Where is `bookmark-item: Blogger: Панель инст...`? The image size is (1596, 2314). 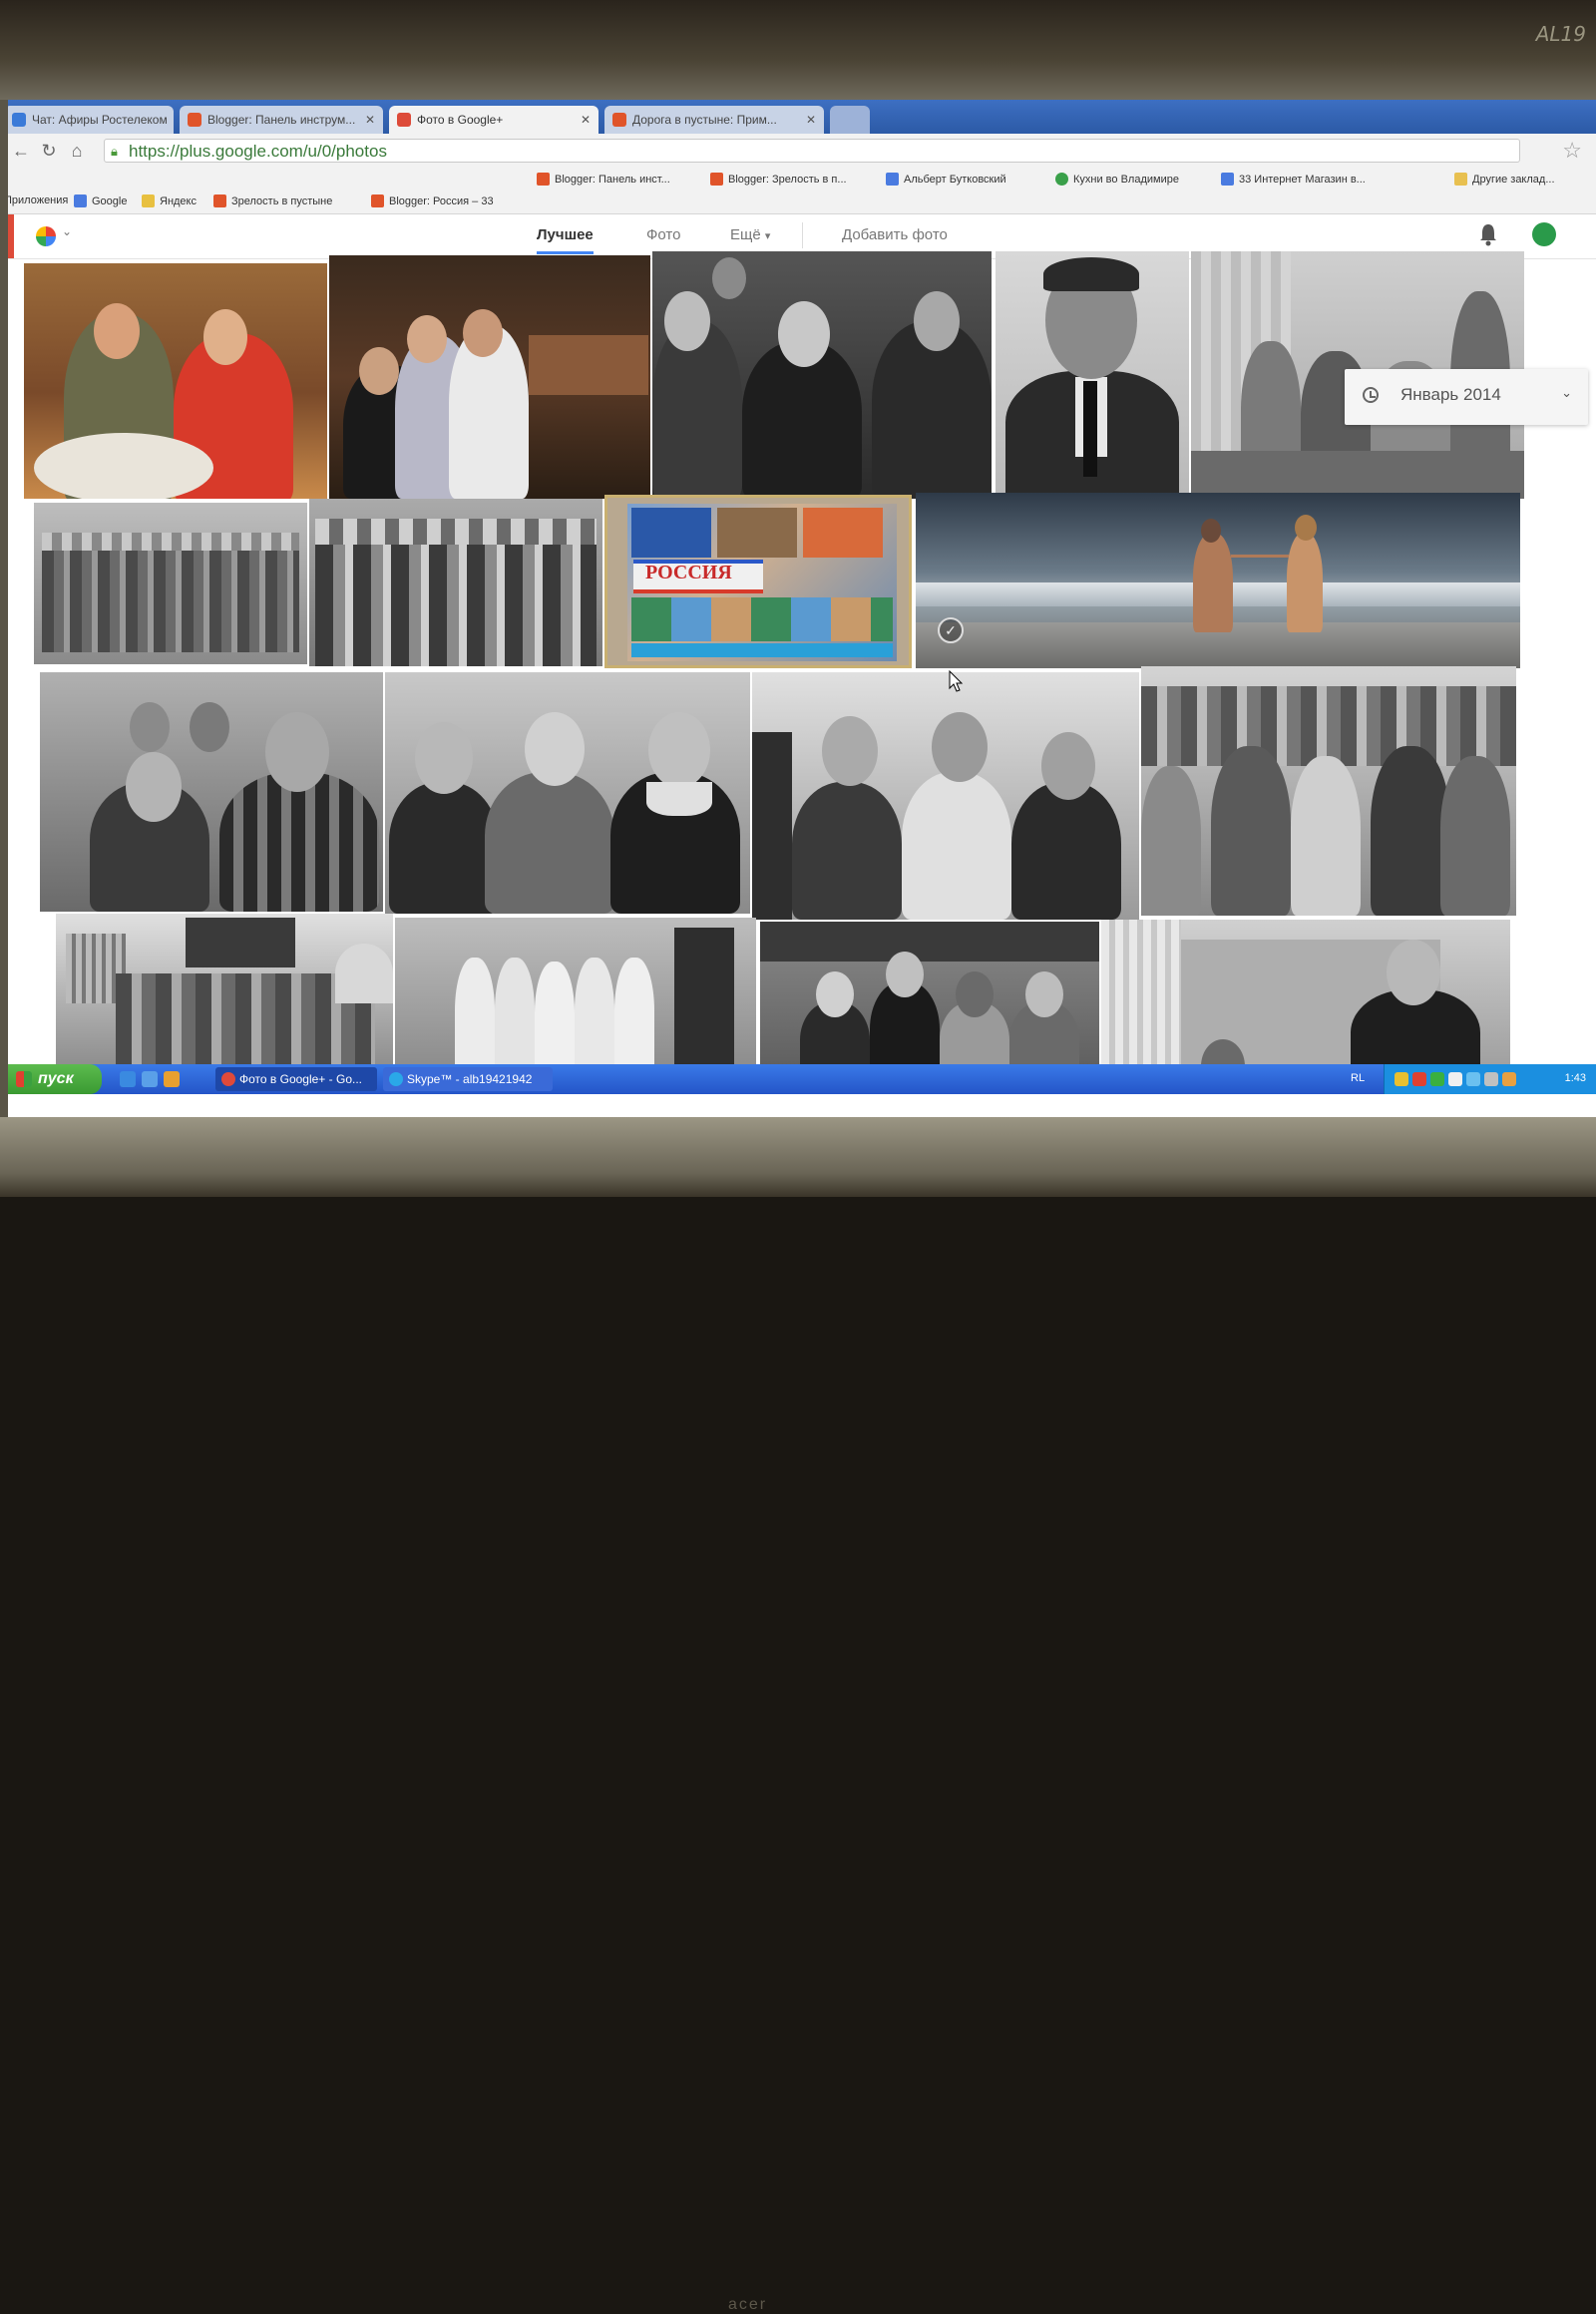
bookmark-item: Blogger: Панель инст... is located at coordinates (603, 179).